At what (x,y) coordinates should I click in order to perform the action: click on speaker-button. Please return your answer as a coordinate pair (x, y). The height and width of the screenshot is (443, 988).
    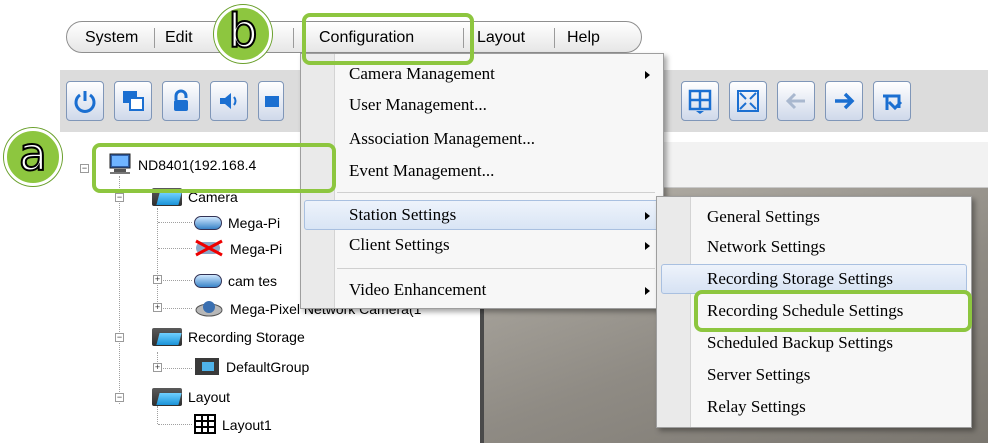
    Looking at the image, I should click on (229, 101).